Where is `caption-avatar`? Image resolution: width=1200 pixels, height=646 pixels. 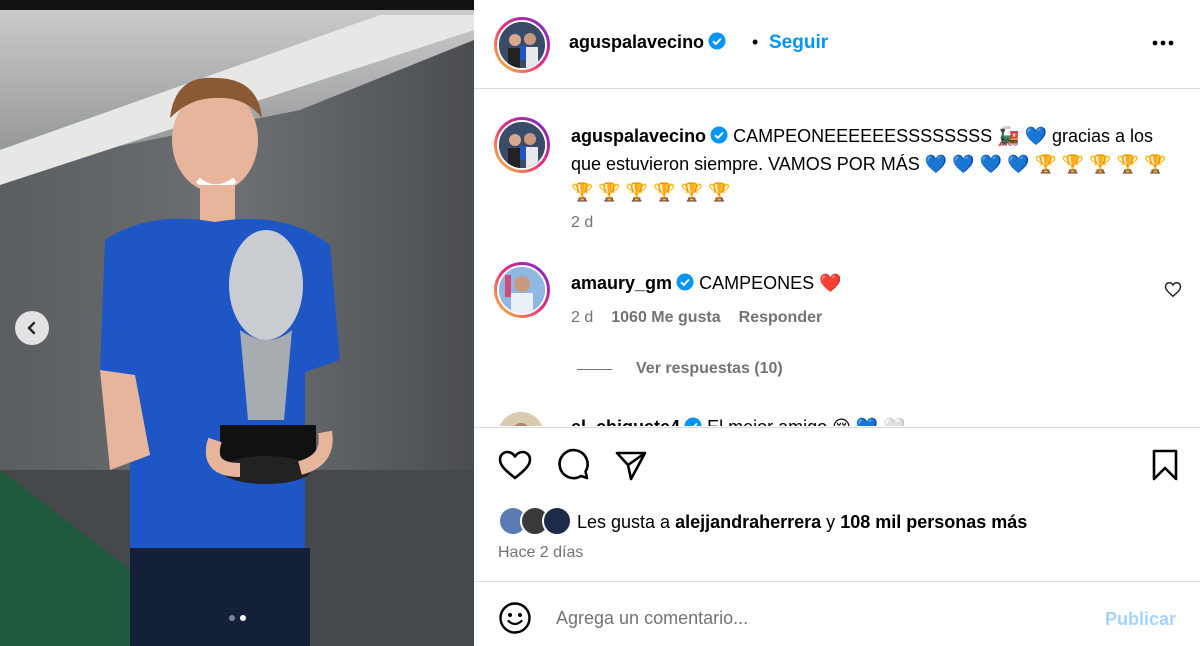 caption-avatar is located at coordinates (522, 145).